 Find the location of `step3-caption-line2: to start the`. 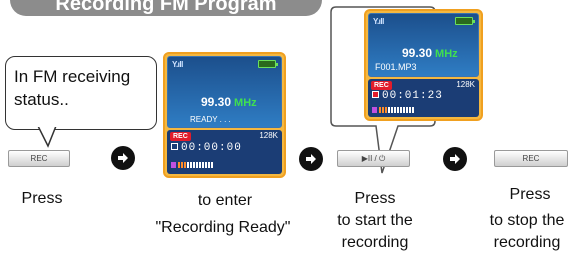

step3-caption-line2: to start the is located at coordinates (375, 220).